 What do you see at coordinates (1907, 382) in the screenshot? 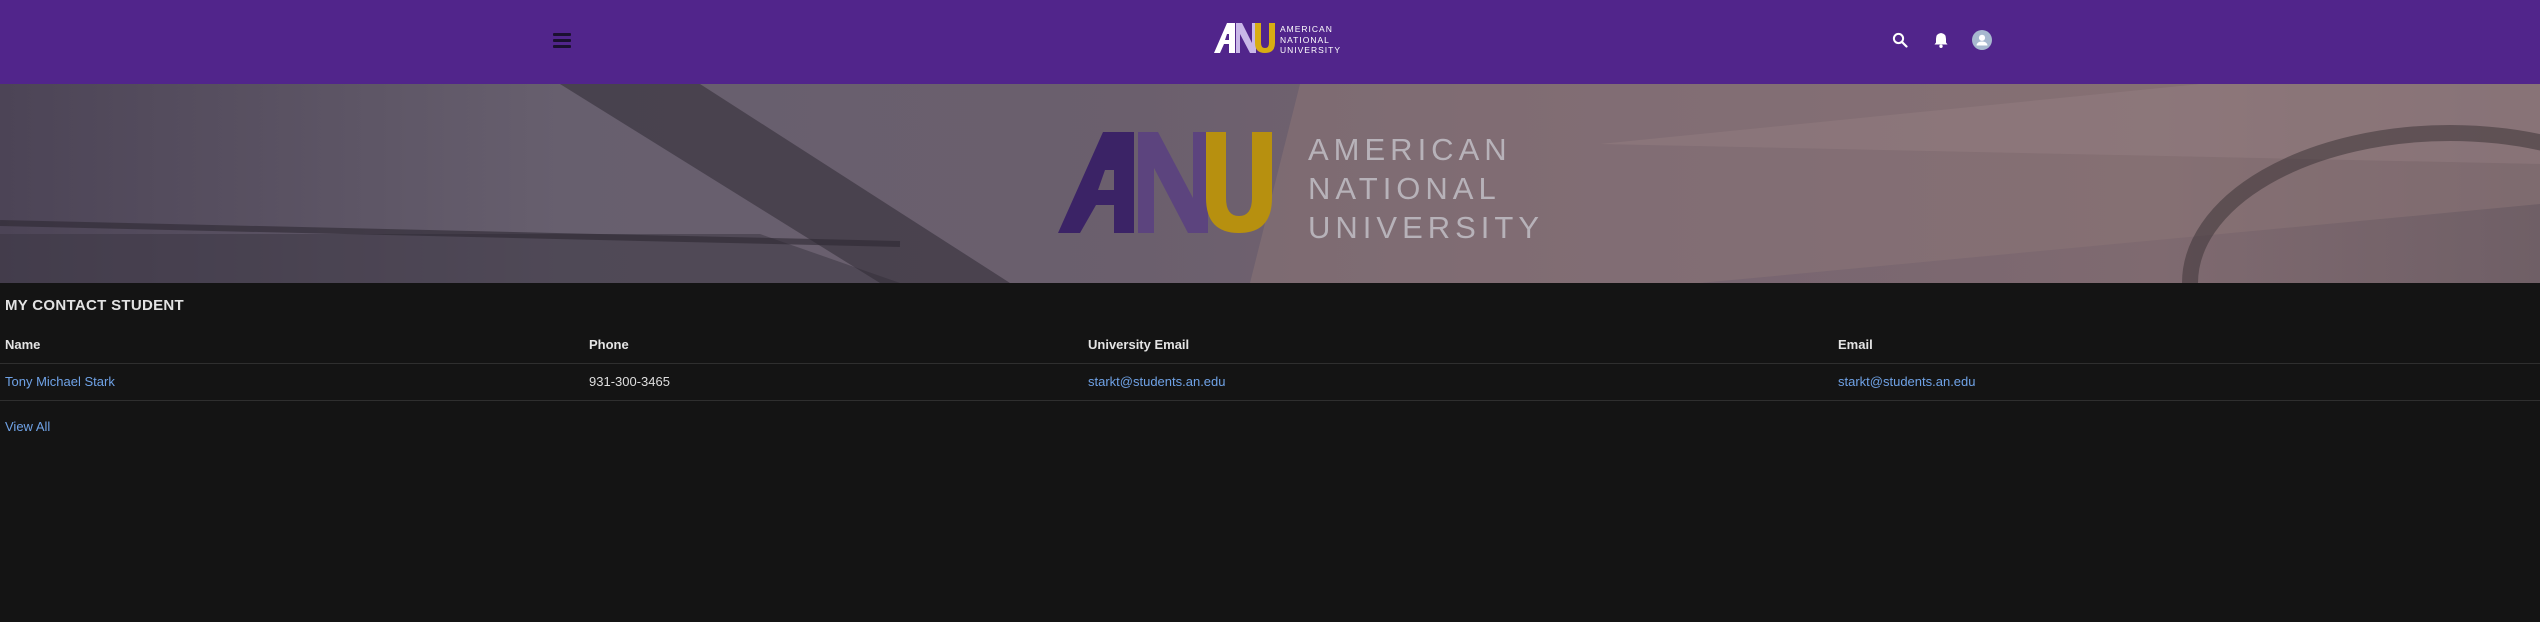
I see `contact-email-link: starkt@students.an.edu` at bounding box center [1907, 382].